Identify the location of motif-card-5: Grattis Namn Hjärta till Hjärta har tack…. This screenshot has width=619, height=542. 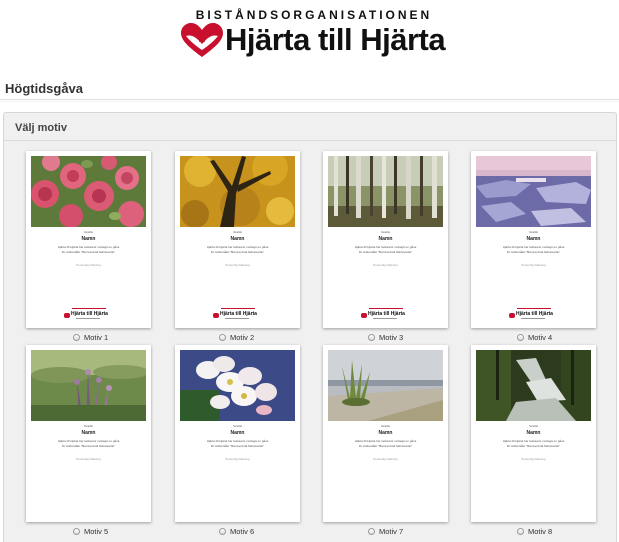
(88, 433).